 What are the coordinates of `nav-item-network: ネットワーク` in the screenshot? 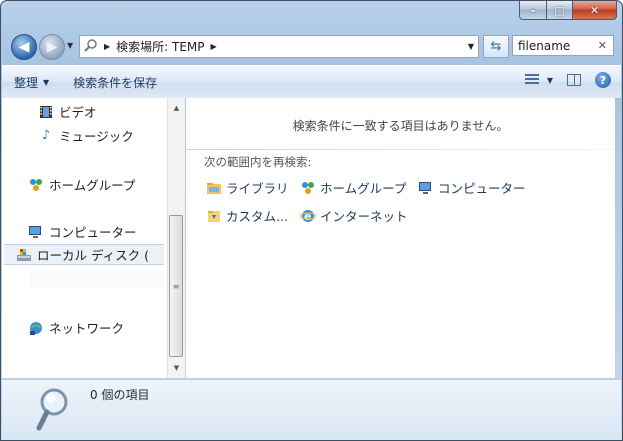 It's located at (76, 327).